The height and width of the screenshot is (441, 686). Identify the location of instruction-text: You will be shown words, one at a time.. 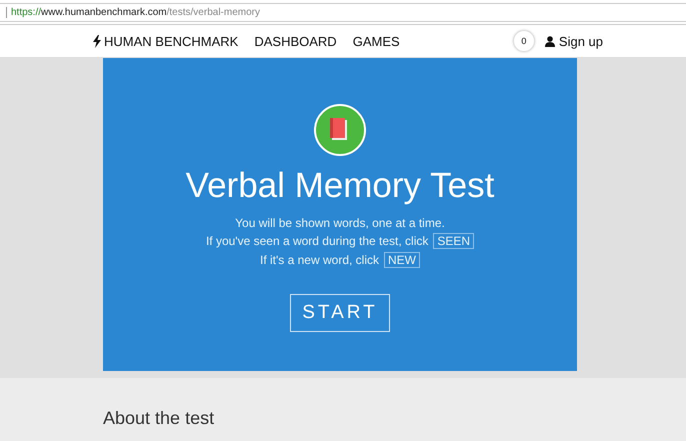
(340, 223).